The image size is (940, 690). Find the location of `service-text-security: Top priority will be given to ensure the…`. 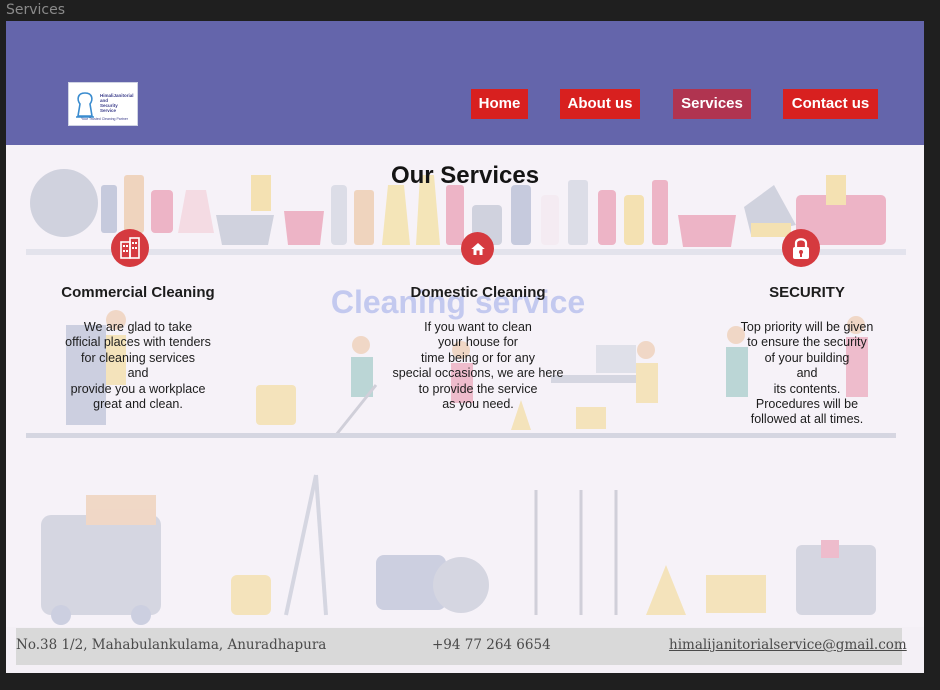

service-text-security: Top priority will be given to ensure the… is located at coordinates (807, 373).